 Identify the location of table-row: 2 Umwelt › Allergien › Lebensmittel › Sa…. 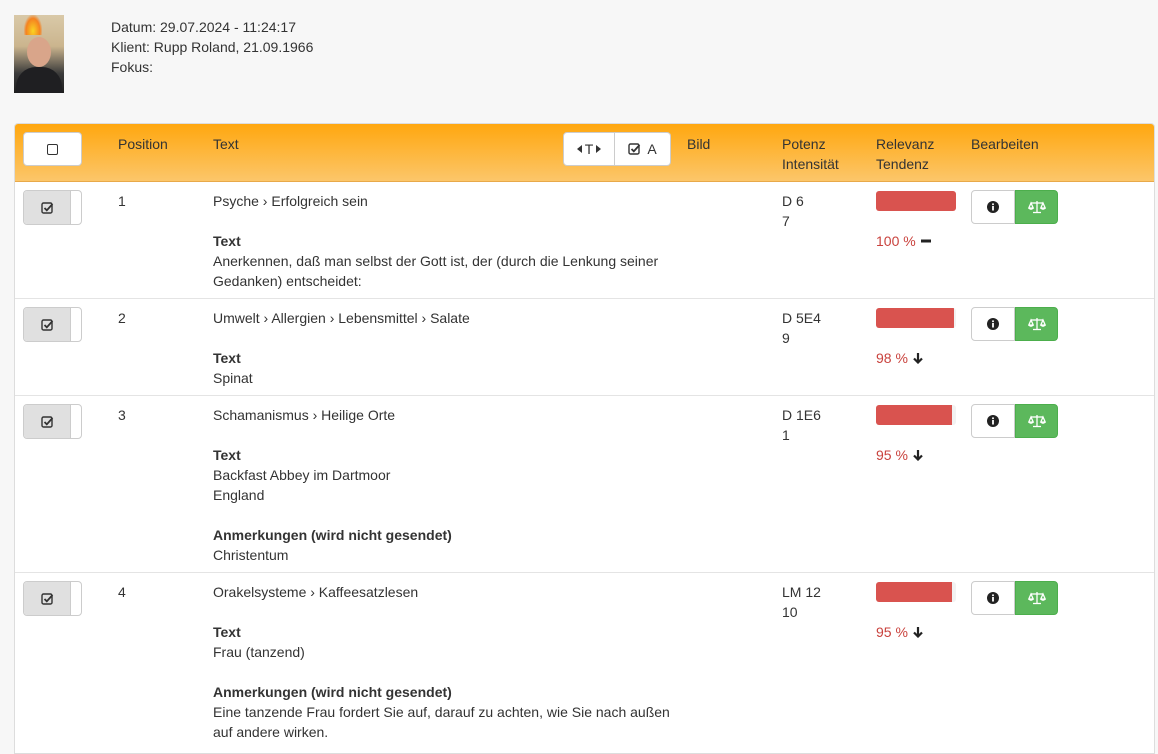
(584, 347).